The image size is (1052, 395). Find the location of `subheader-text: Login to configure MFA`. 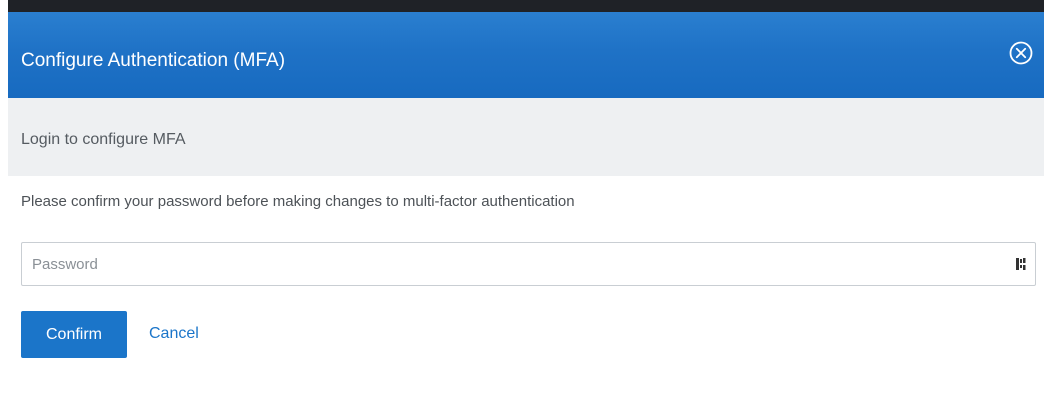

subheader-text: Login to configure MFA is located at coordinates (103, 139).